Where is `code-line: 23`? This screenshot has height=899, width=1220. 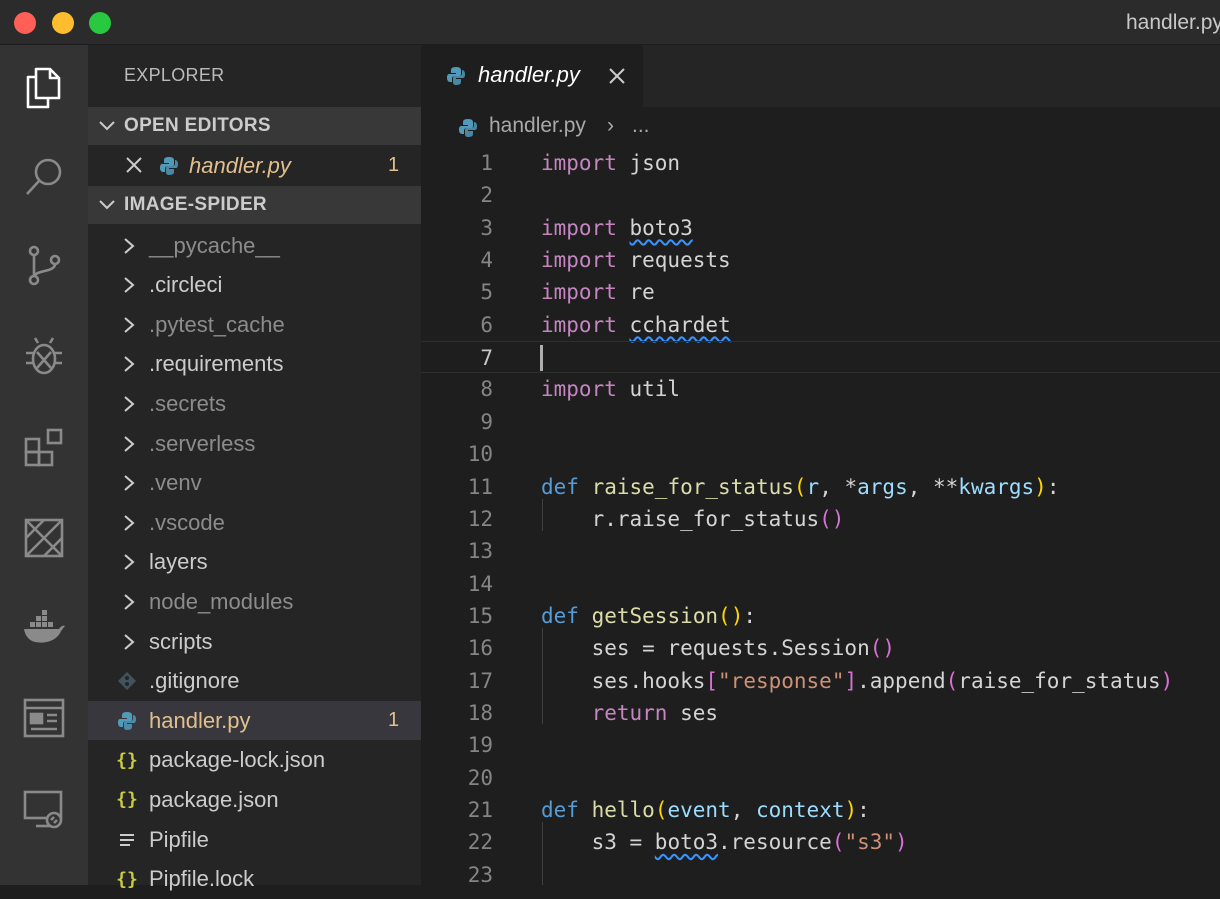 code-line: 23 is located at coordinates (820, 872).